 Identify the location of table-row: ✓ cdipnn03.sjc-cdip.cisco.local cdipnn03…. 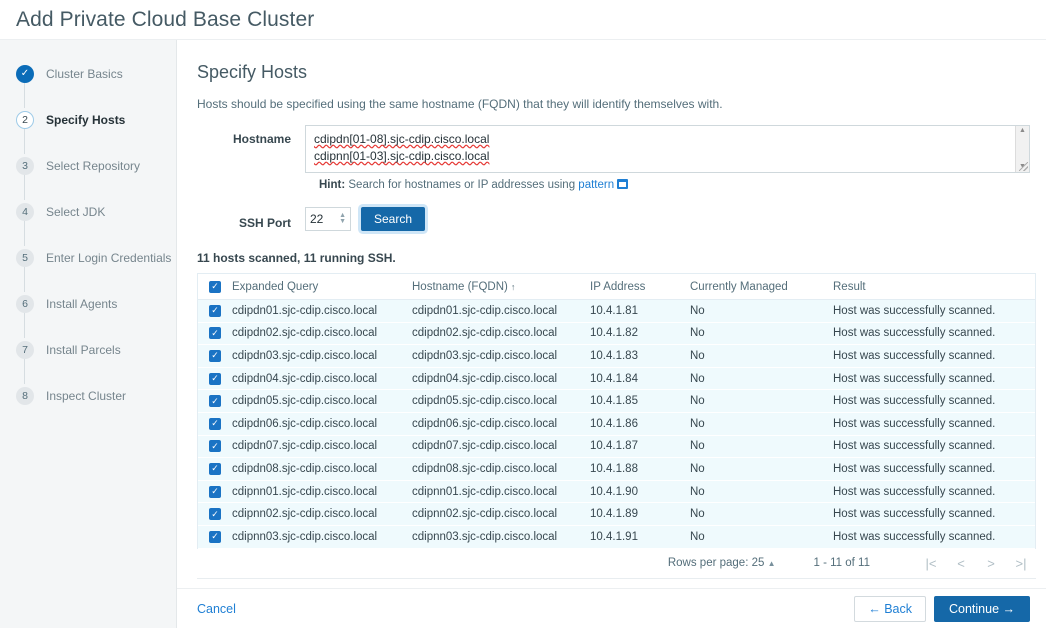
(616, 537).